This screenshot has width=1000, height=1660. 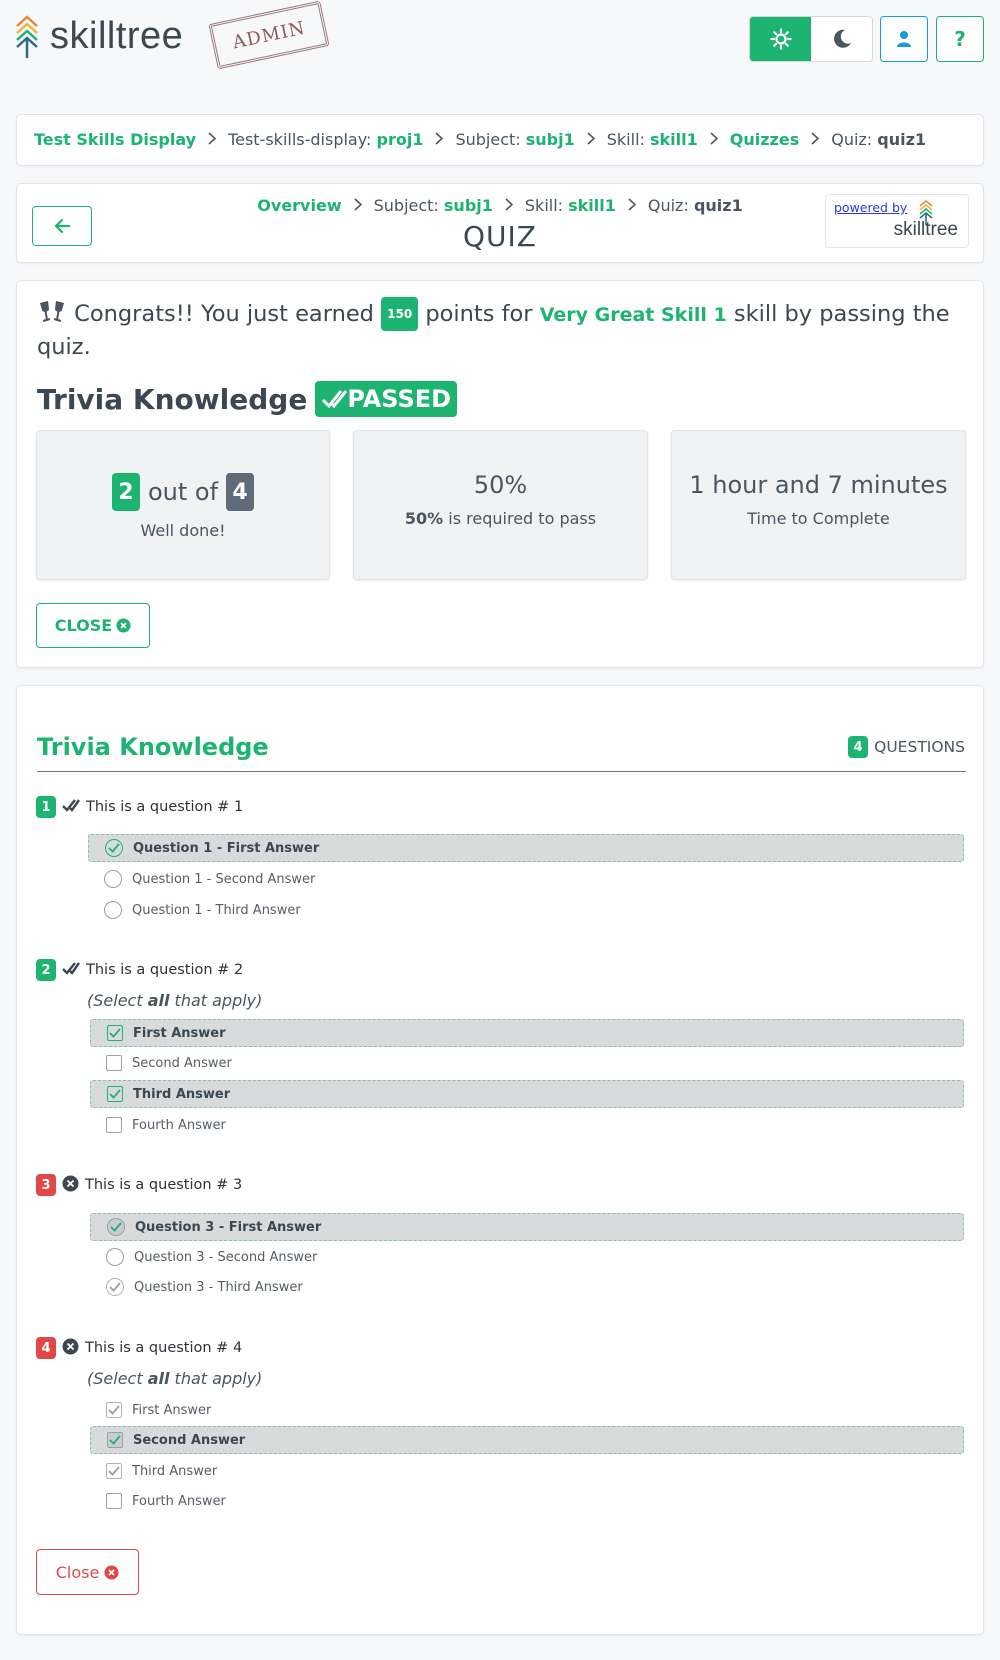 I want to click on logo-text: skilltree, so click(x=117, y=35).